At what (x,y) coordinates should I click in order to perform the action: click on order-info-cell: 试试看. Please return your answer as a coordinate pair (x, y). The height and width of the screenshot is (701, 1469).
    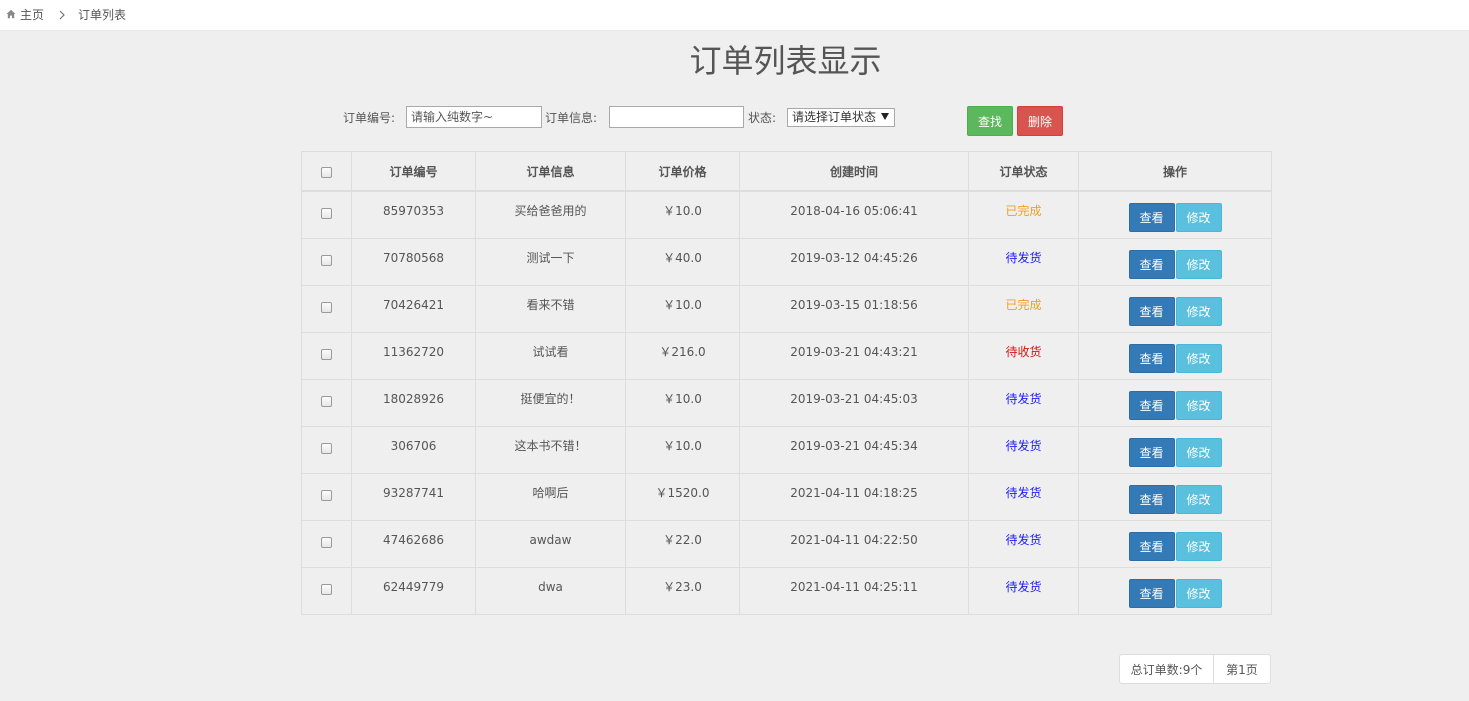
    Looking at the image, I should click on (550, 356).